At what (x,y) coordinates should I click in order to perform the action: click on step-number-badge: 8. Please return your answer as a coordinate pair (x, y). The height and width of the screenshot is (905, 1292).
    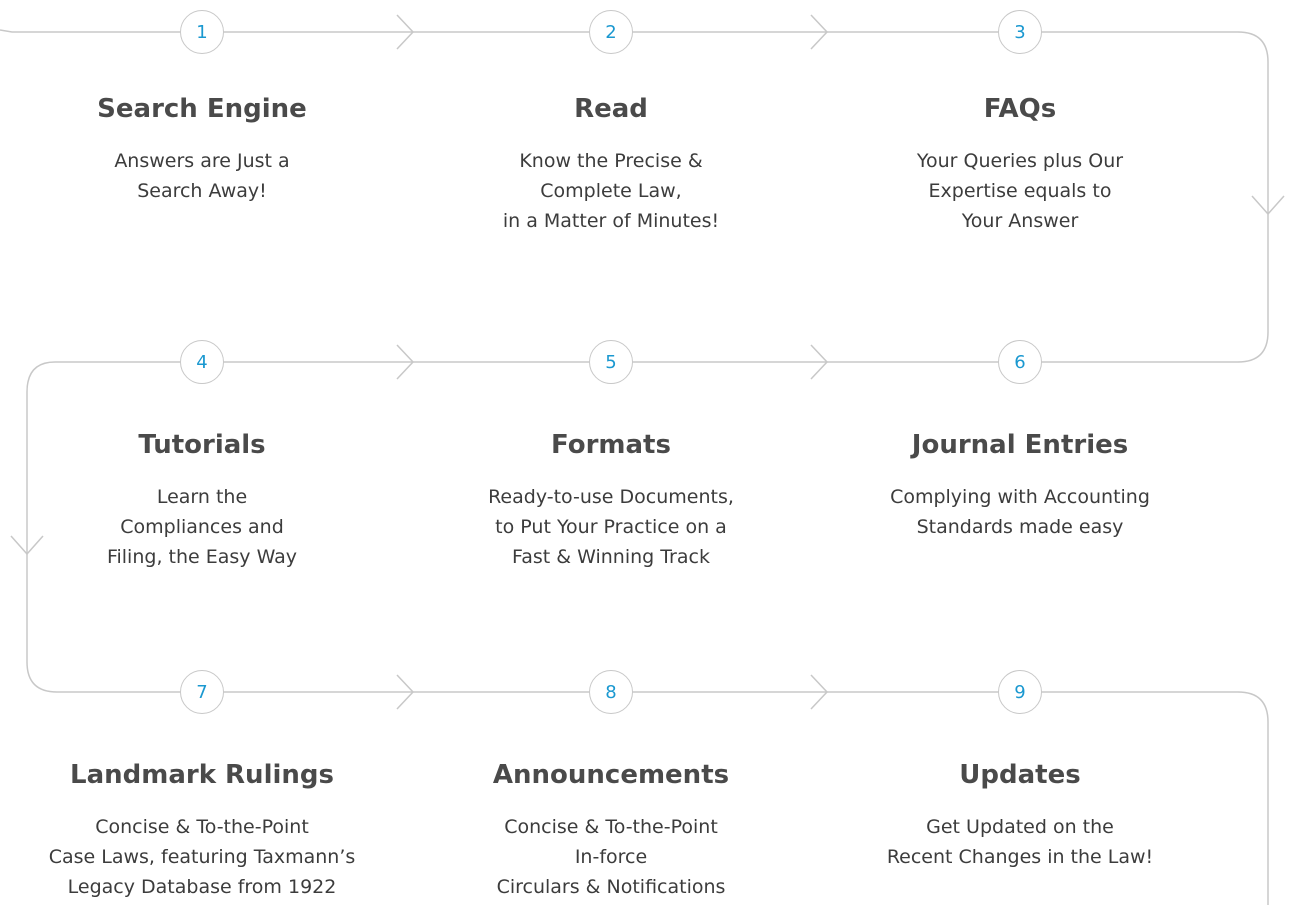
    Looking at the image, I should click on (611, 692).